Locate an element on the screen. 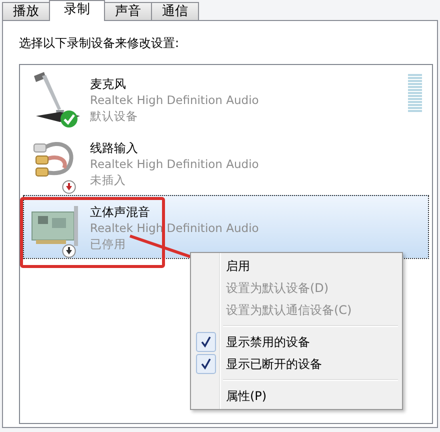  device-row: 麦克风 Realtek High Definition Audio 默认设备 is located at coordinates (226, 99).